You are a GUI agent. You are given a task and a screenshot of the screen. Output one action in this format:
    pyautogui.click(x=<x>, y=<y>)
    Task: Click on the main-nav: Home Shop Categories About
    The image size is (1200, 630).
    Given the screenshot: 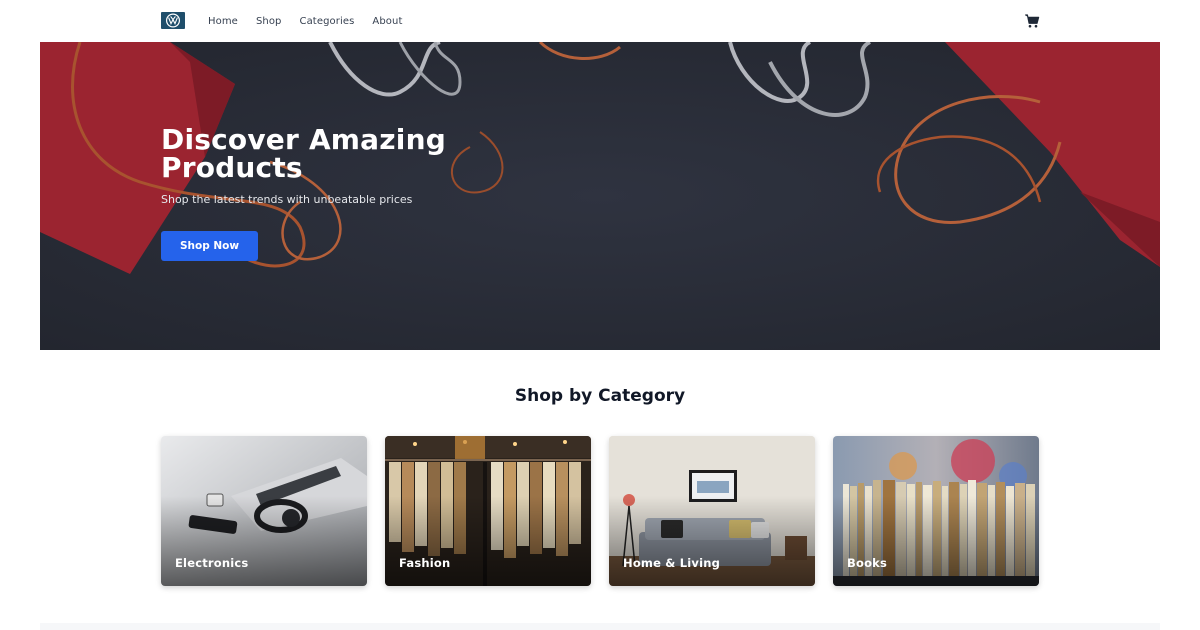 What is the action you would take?
    pyautogui.click(x=314, y=21)
    